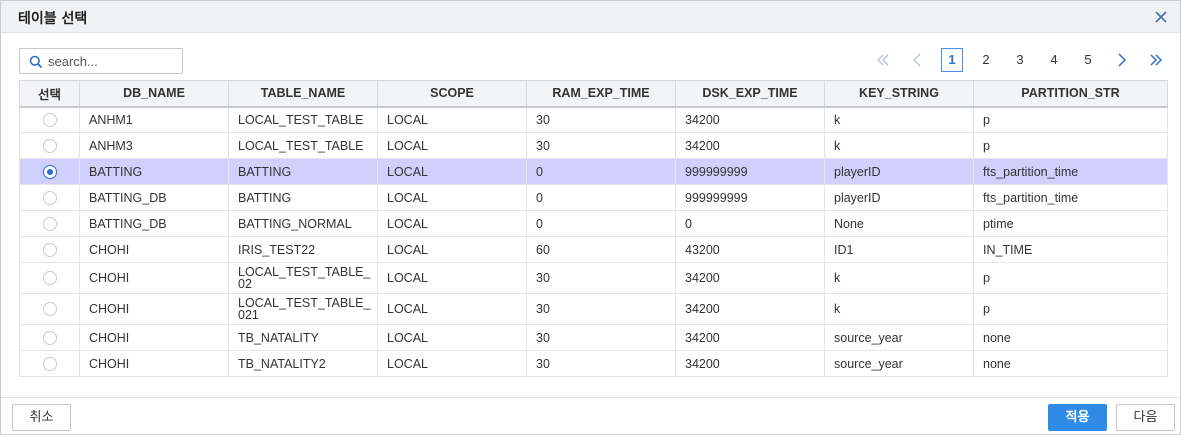 The image size is (1181, 435). I want to click on cell-partition-str: IN_TIME, so click(1070, 249).